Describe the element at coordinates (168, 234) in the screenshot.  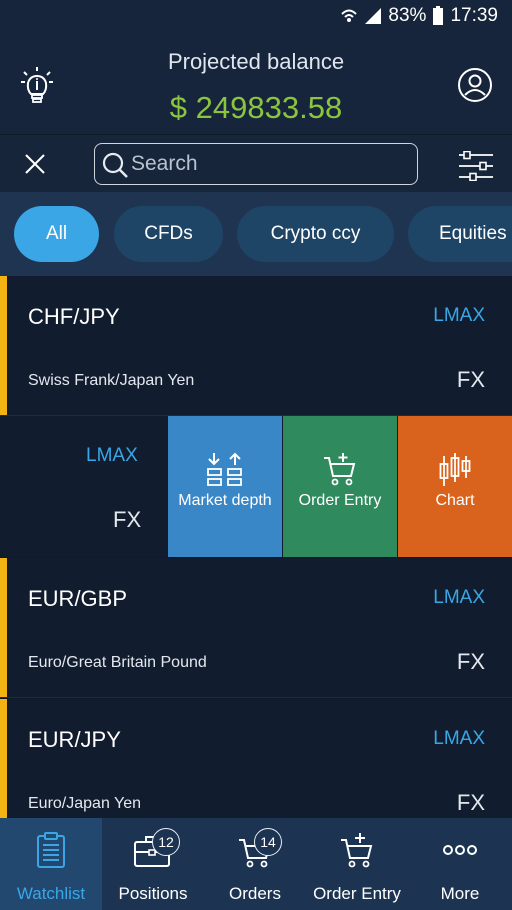
I see `filter-chip-cfds: CFDs` at that location.